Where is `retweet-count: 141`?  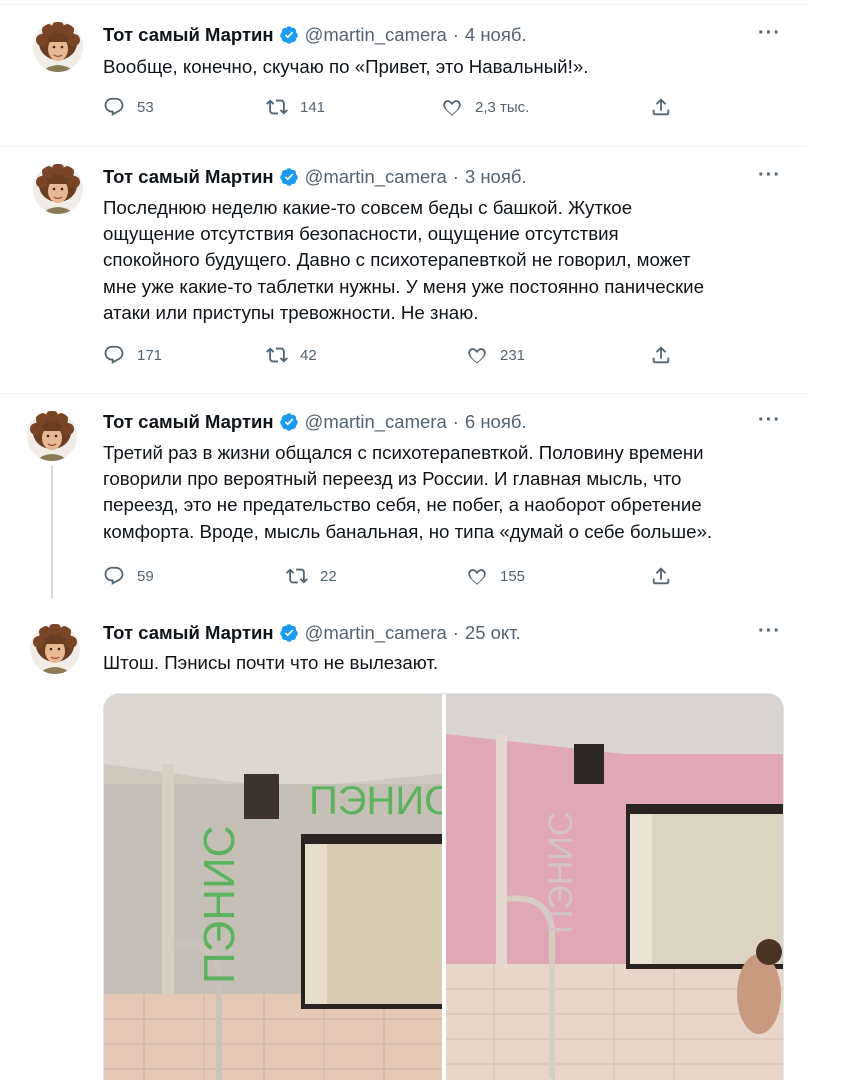
retweet-count: 141 is located at coordinates (313, 107).